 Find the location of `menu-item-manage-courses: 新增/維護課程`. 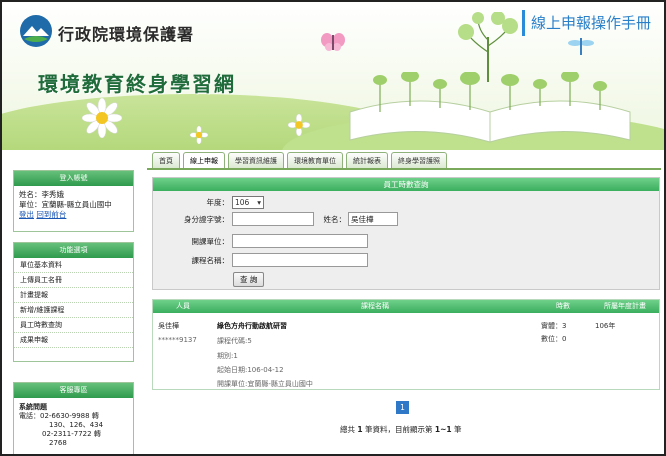

menu-item-manage-courses: 新增/維護課程 is located at coordinates (73, 310).